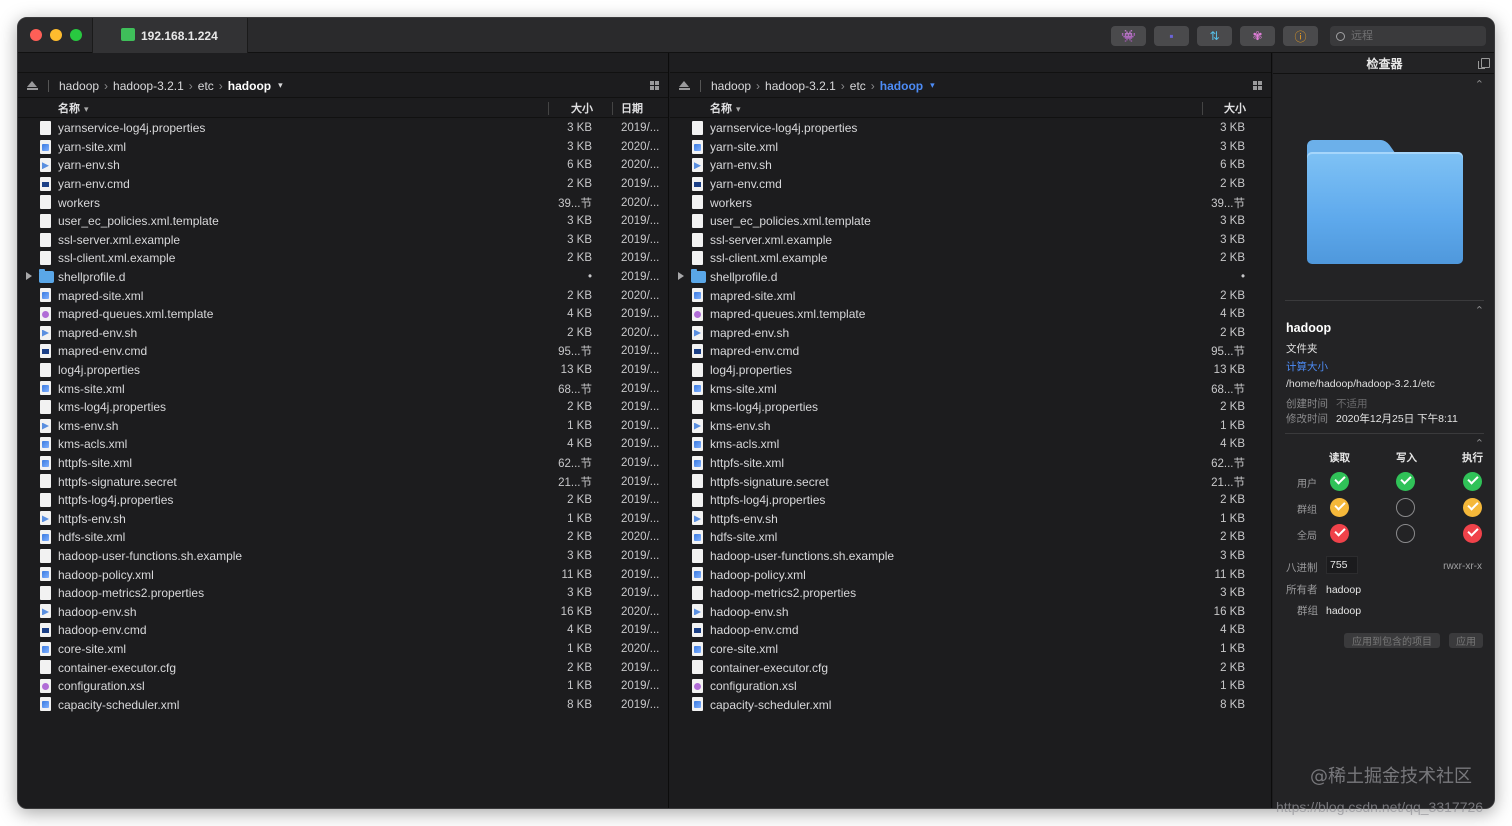  I want to click on search-input, so click(1411, 36).